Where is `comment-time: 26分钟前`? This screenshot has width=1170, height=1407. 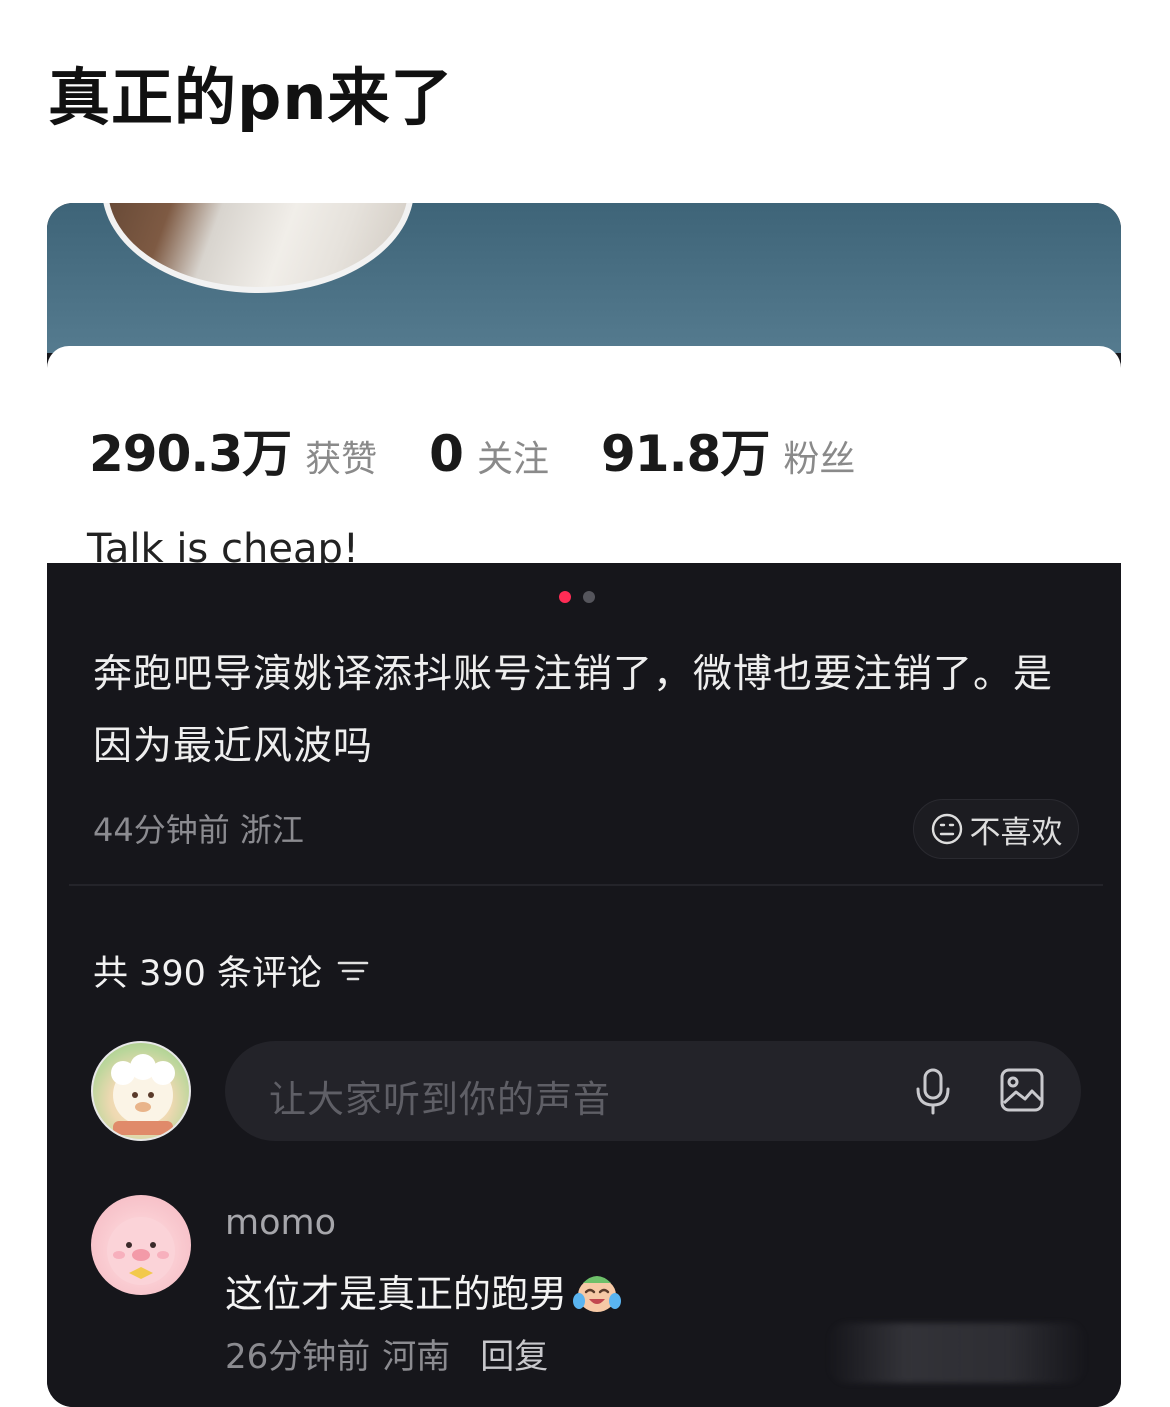 comment-time: 26分钟前 is located at coordinates (298, 1357).